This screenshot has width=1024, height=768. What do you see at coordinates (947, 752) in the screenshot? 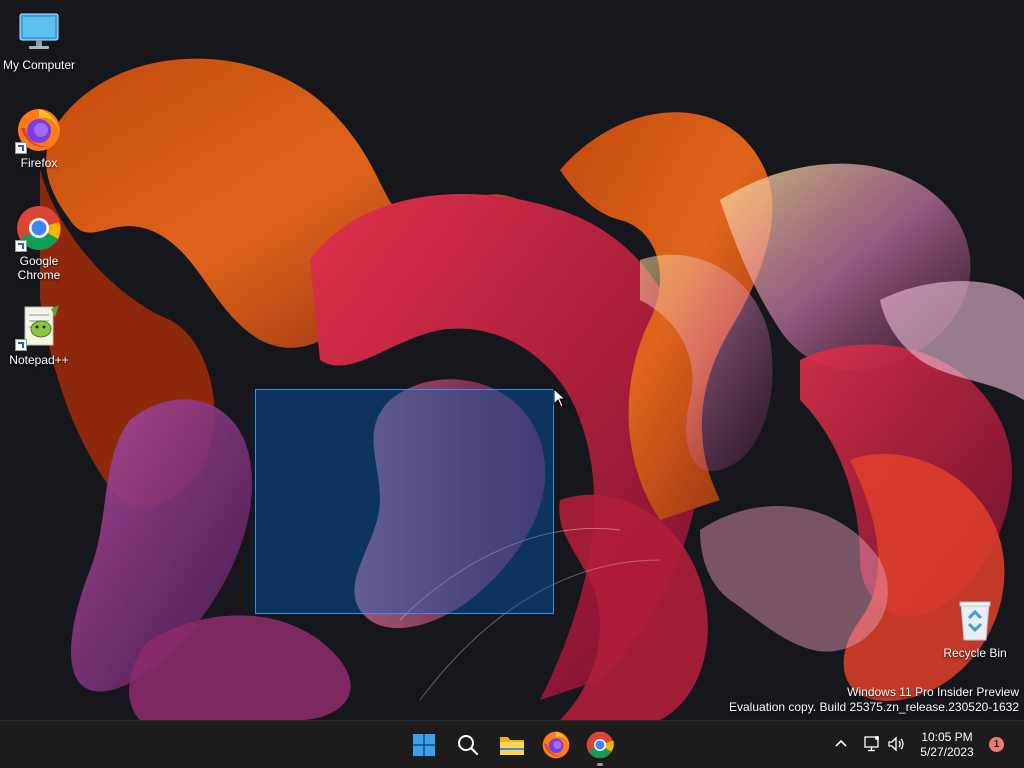
I see `clock-date: 5/27/2023` at bounding box center [947, 752].